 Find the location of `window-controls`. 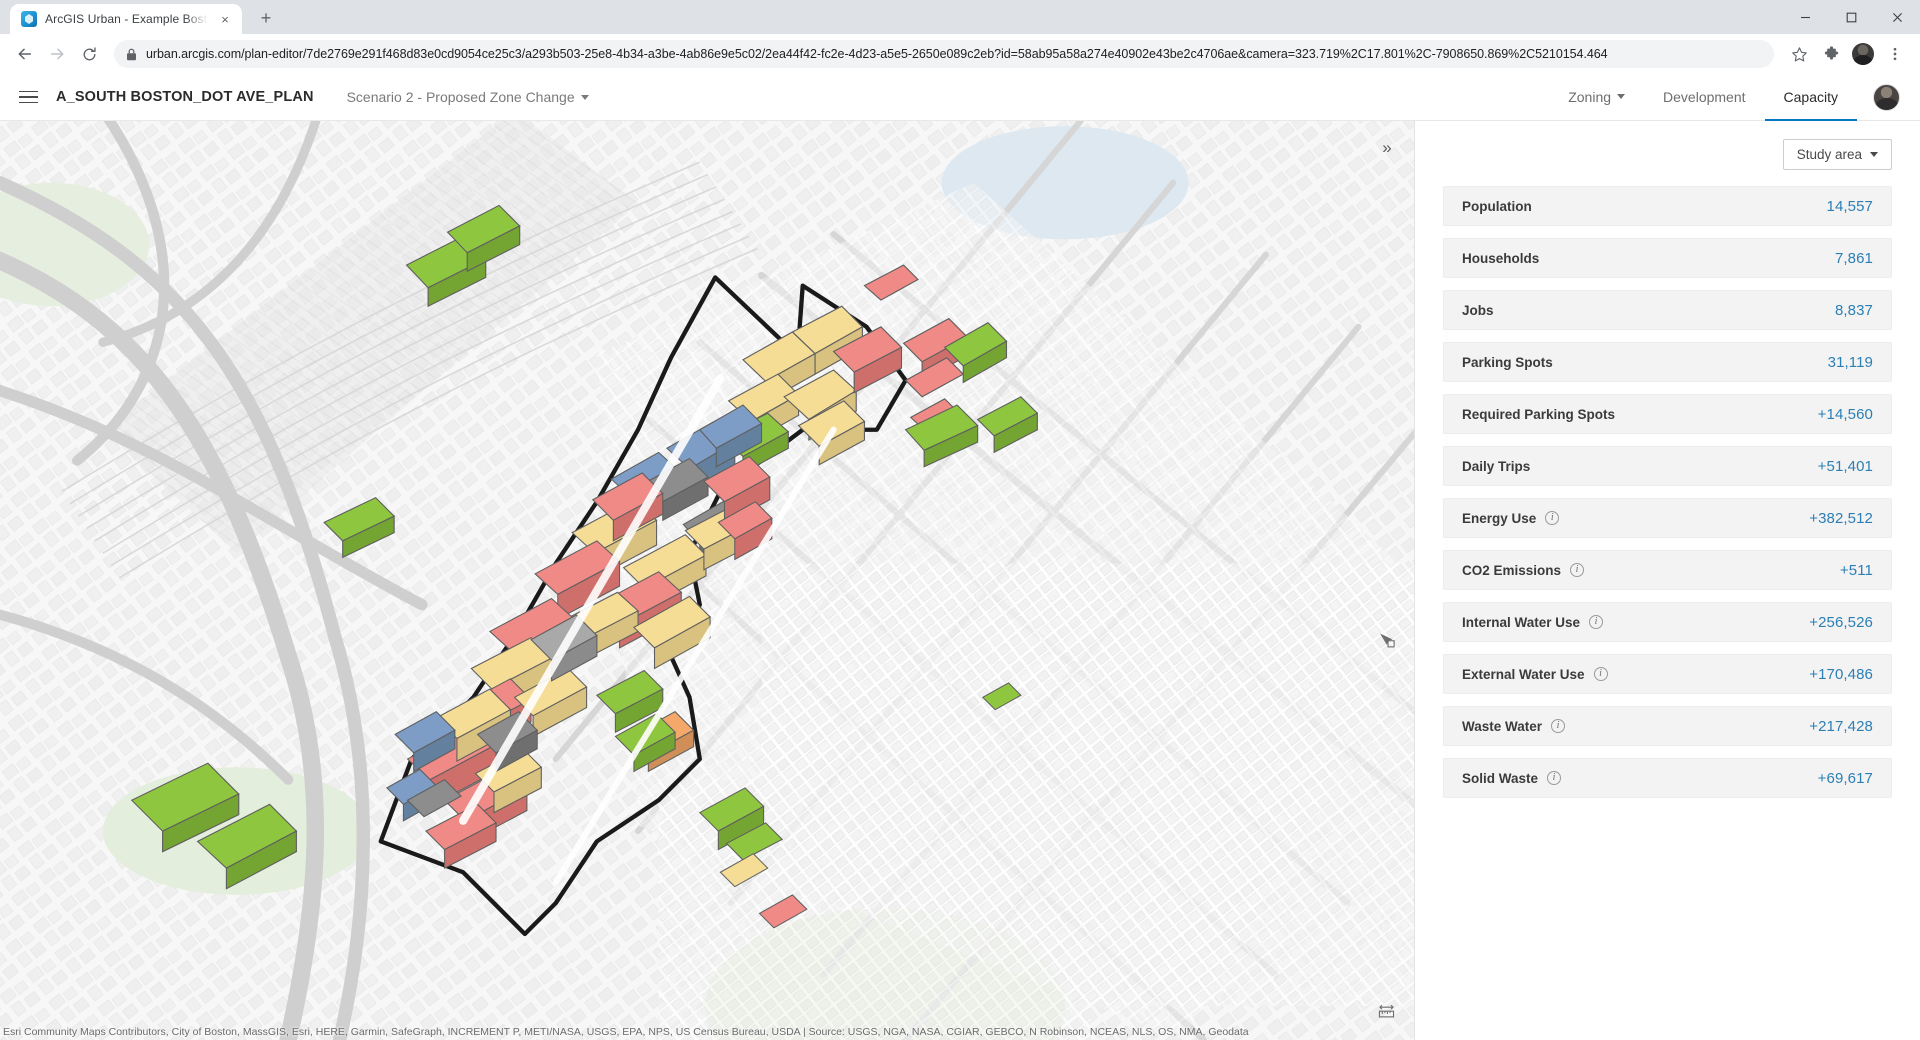

window-controls is located at coordinates (1851, 17).